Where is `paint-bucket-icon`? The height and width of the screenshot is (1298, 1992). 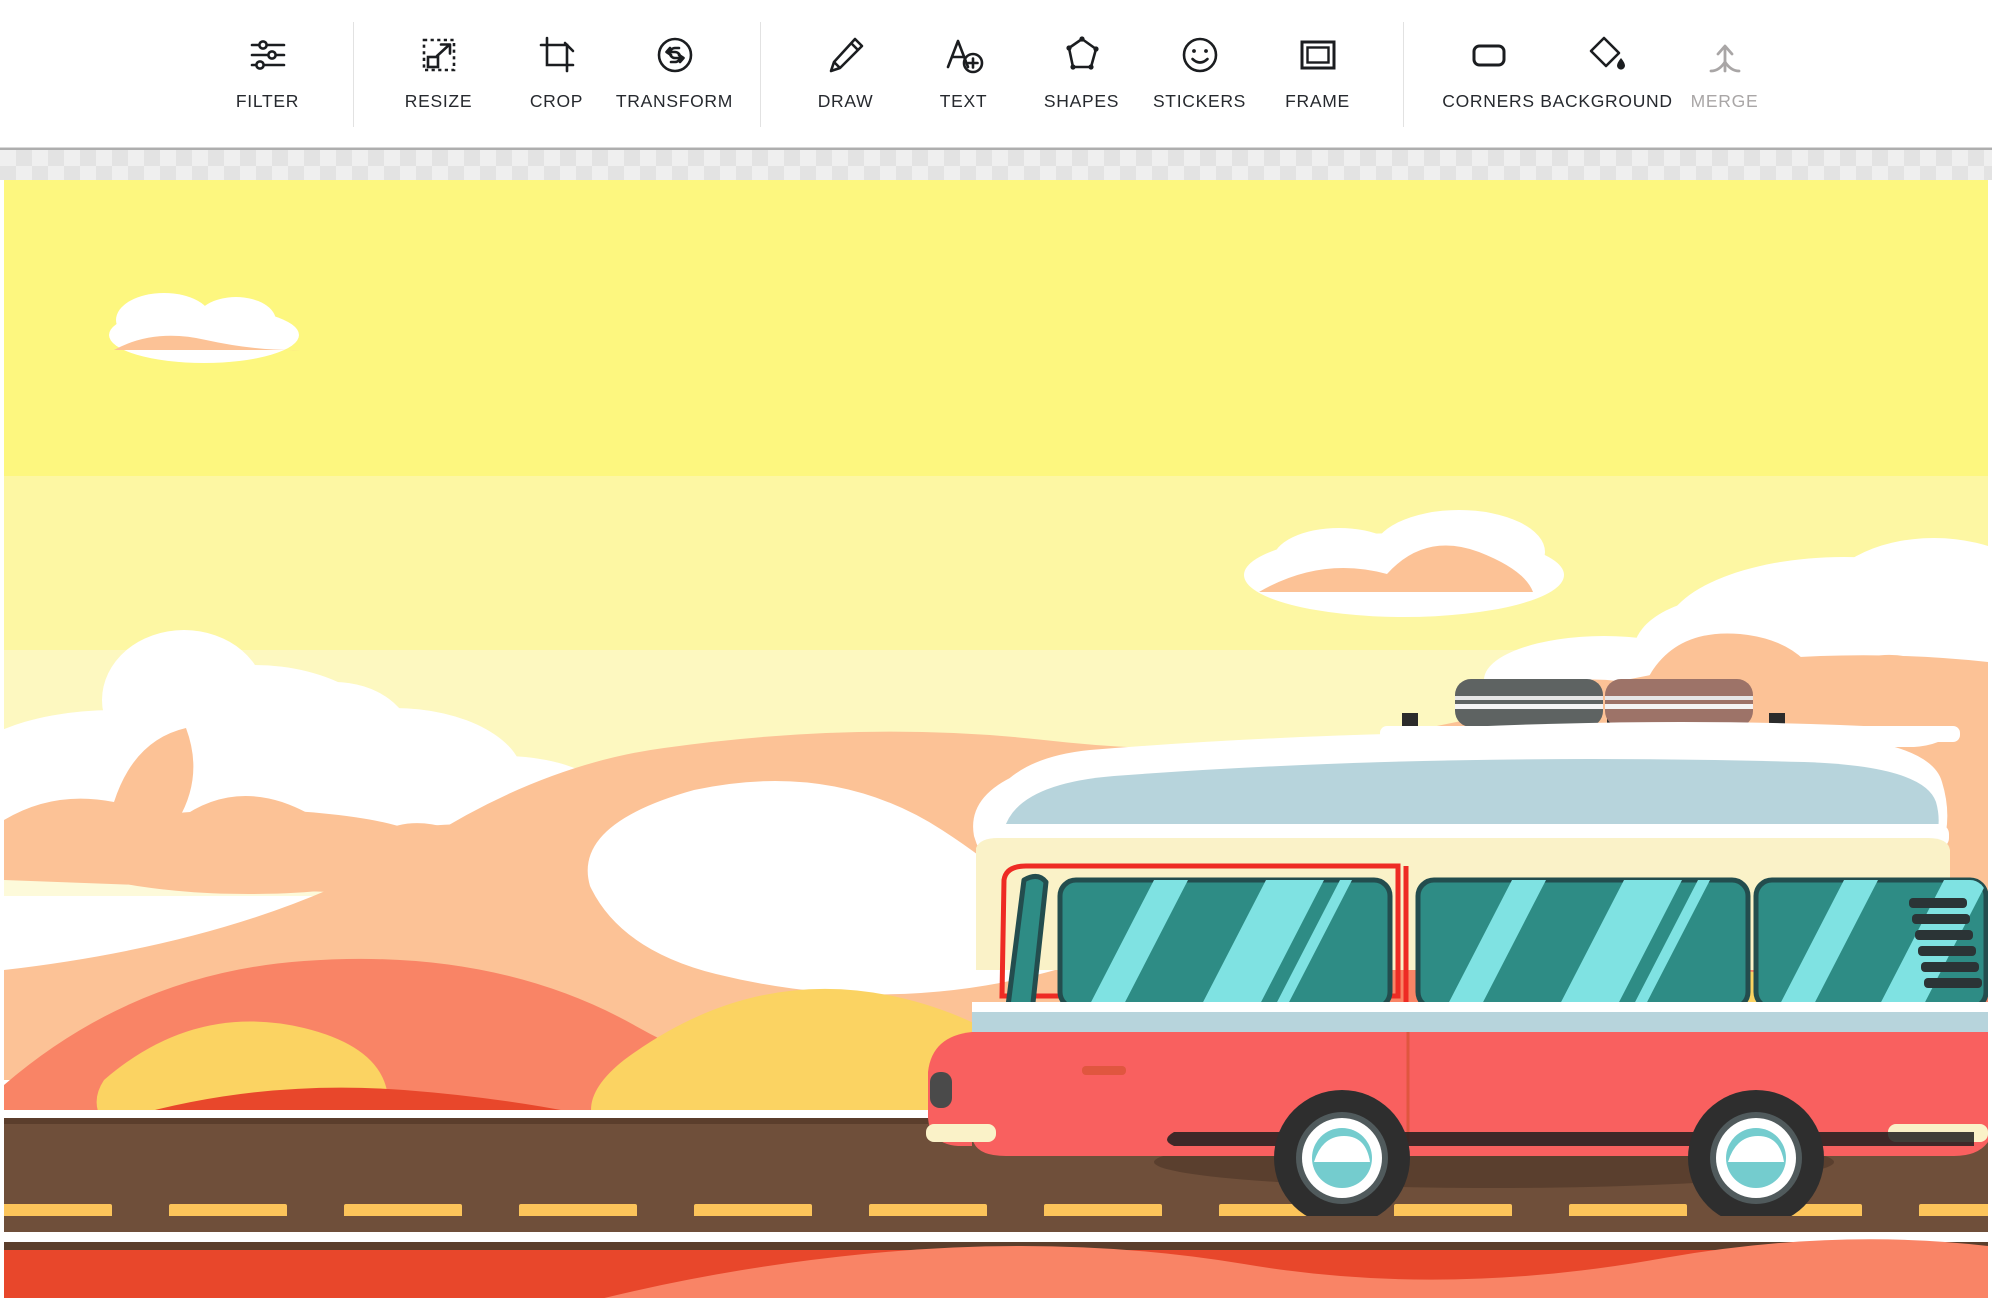
paint-bucket-icon is located at coordinates (1607, 55).